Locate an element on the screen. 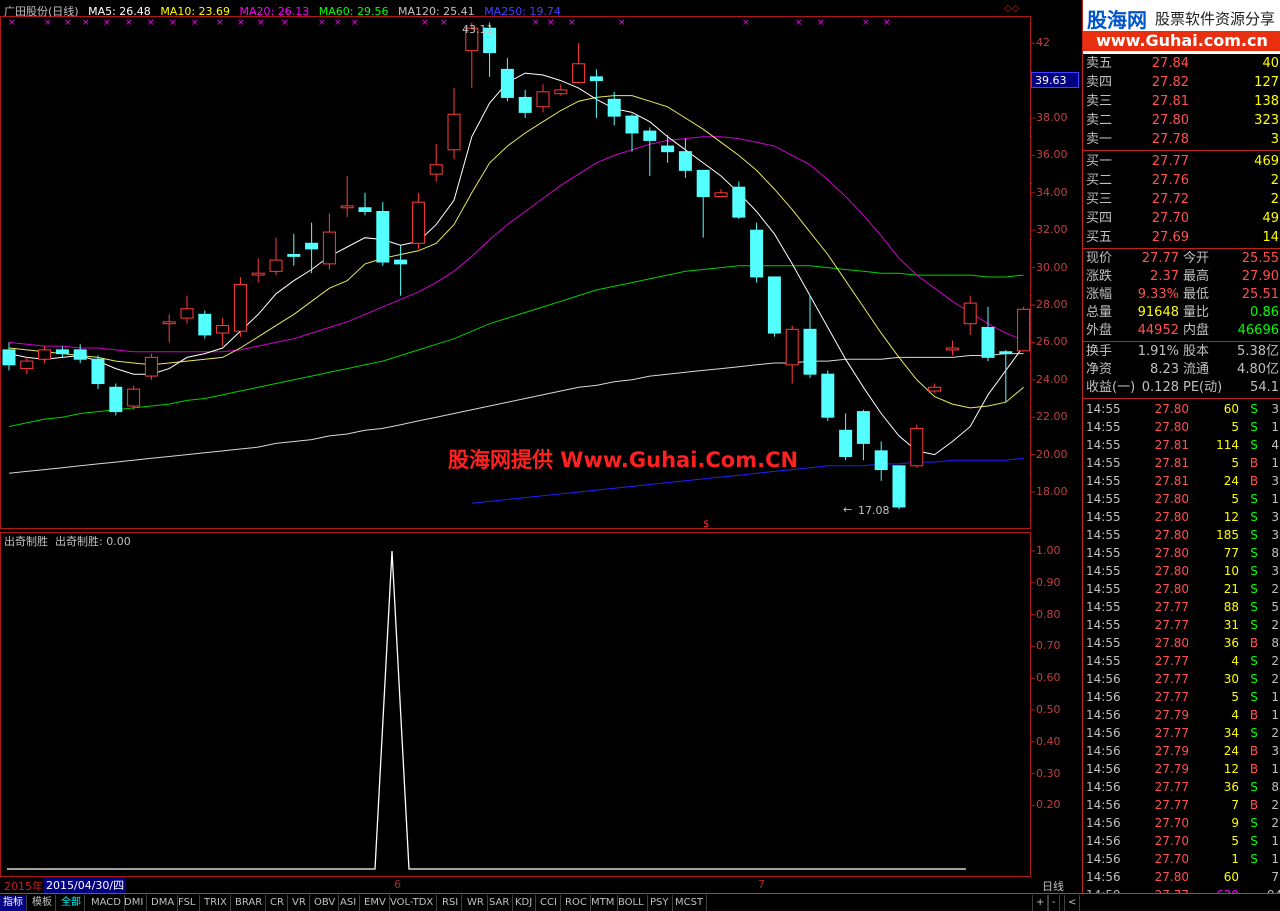 Image resolution: width=1280 pixels, height=911 pixels. tab-dma: DMA is located at coordinates (163, 903).